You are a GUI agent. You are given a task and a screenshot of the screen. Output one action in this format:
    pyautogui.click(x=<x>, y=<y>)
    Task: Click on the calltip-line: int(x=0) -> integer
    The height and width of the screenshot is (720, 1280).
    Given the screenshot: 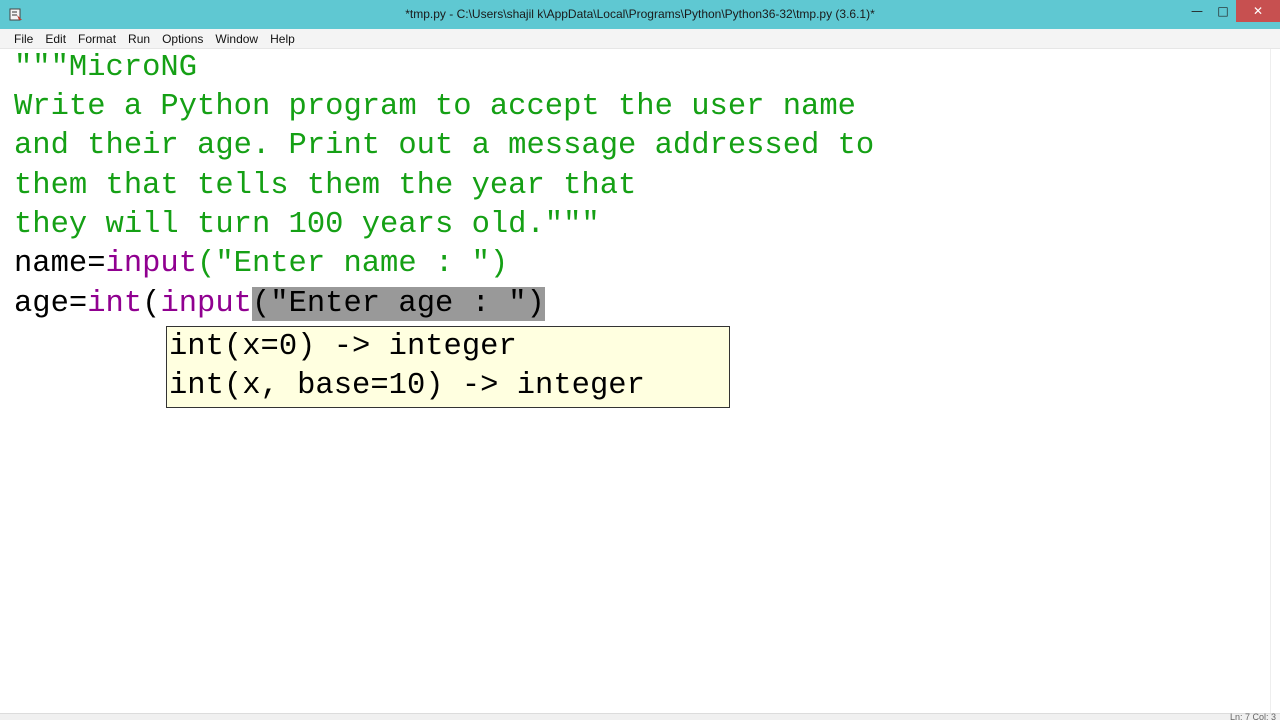 What is the action you would take?
    pyautogui.click(x=343, y=347)
    